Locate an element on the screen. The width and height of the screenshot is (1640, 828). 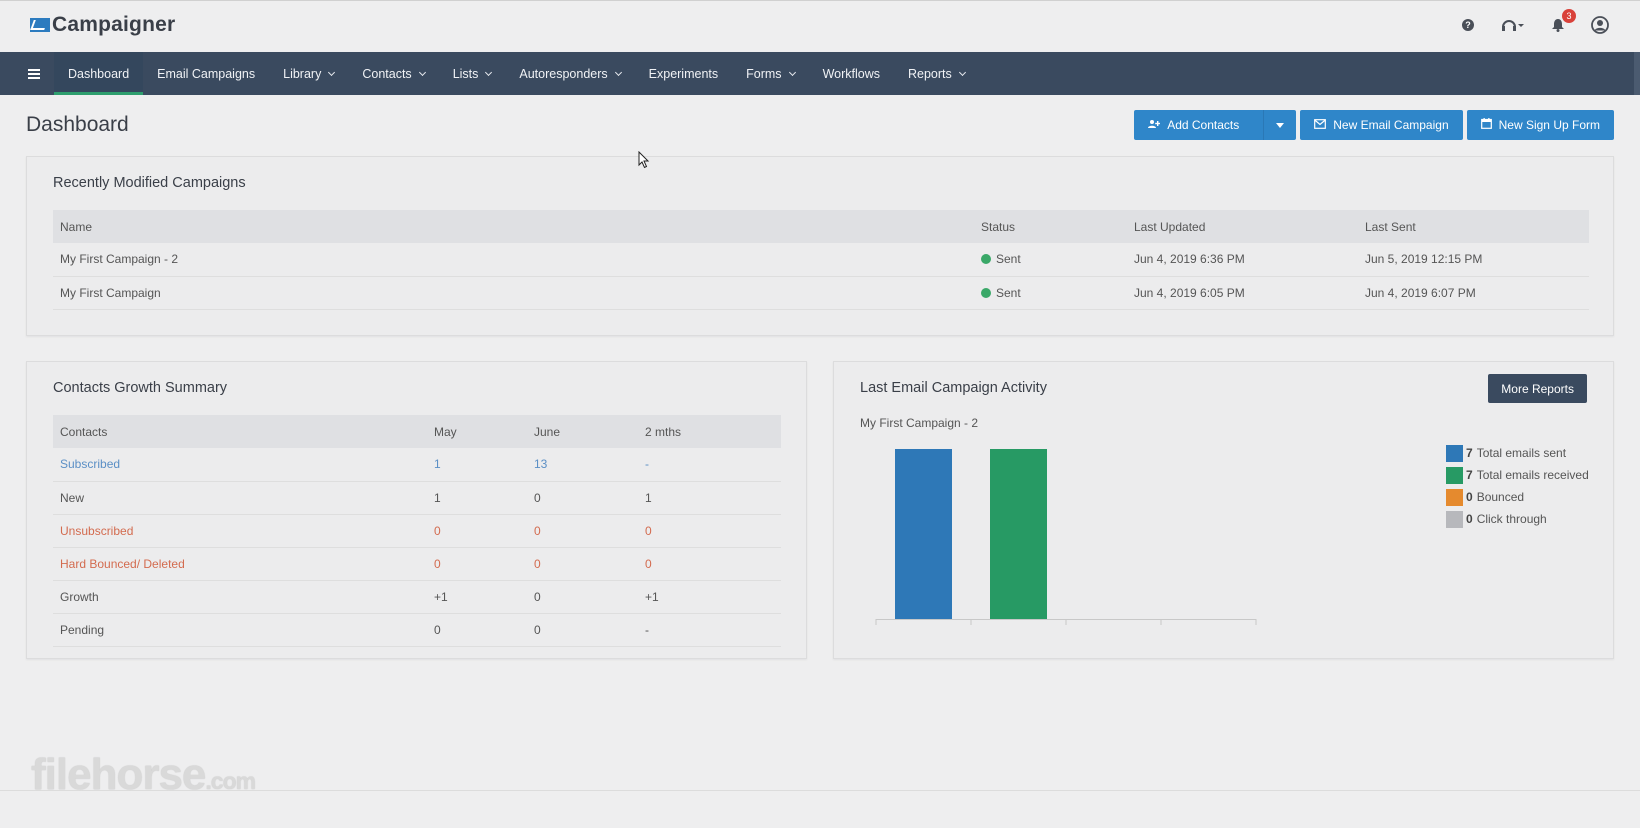
legend-label: Bounced is located at coordinates (1500, 497).